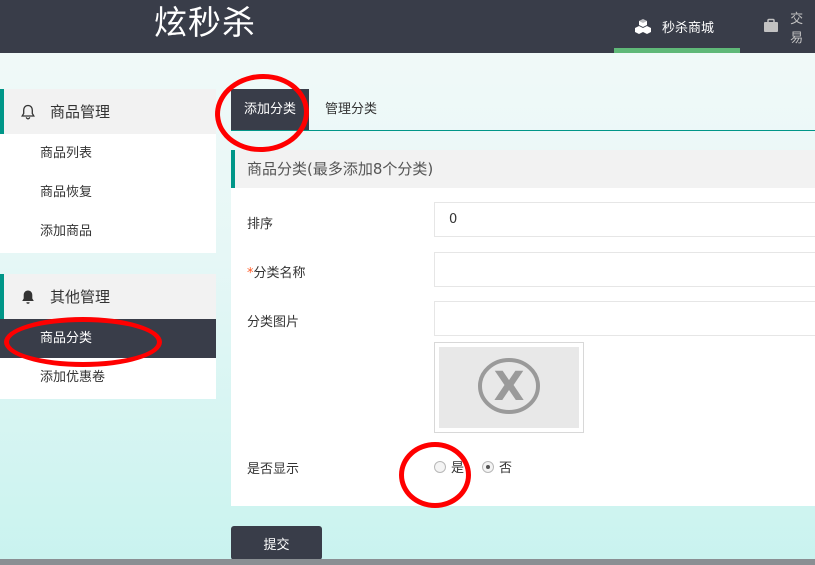  What do you see at coordinates (440, 466) in the screenshot?
I see `radio-circle` at bounding box center [440, 466].